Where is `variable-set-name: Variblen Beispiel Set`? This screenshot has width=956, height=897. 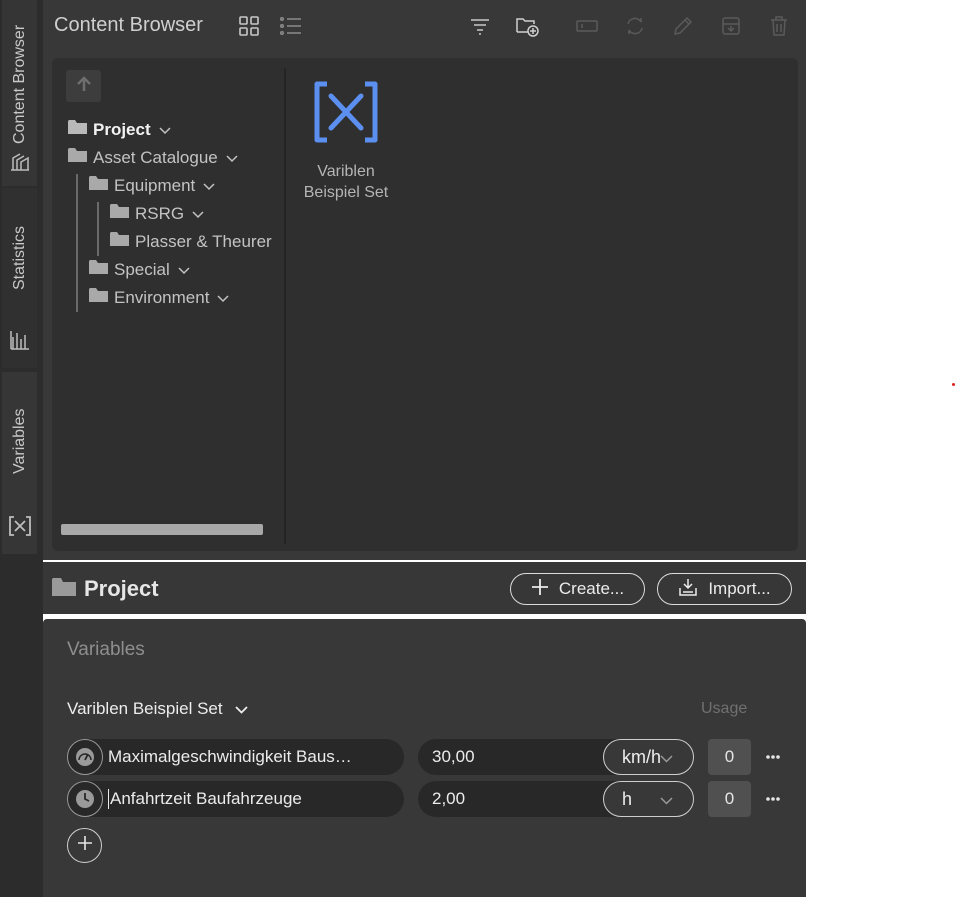
variable-set-name: Variblen Beispiel Set is located at coordinates (145, 708).